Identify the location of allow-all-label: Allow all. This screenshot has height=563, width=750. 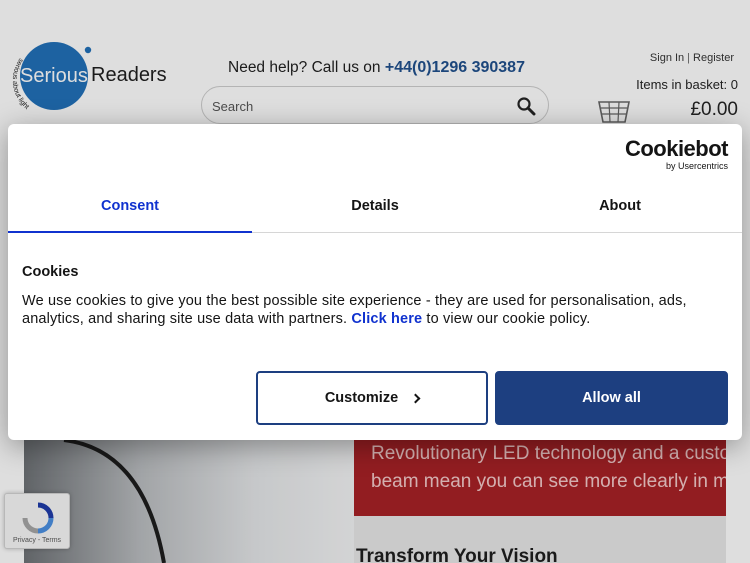
(611, 398).